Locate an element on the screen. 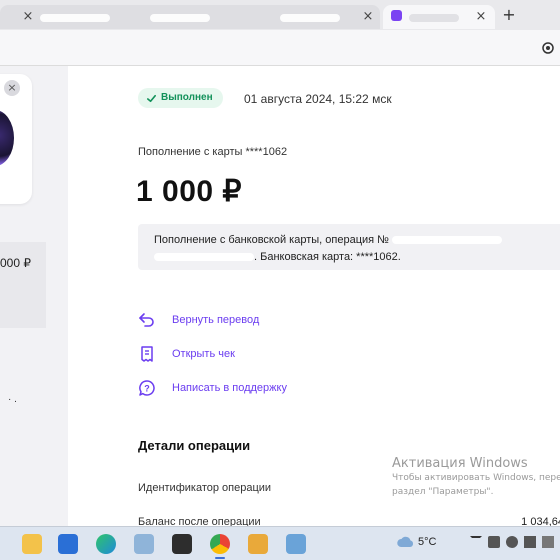  site-favicon-icon is located at coordinates (396, 15).